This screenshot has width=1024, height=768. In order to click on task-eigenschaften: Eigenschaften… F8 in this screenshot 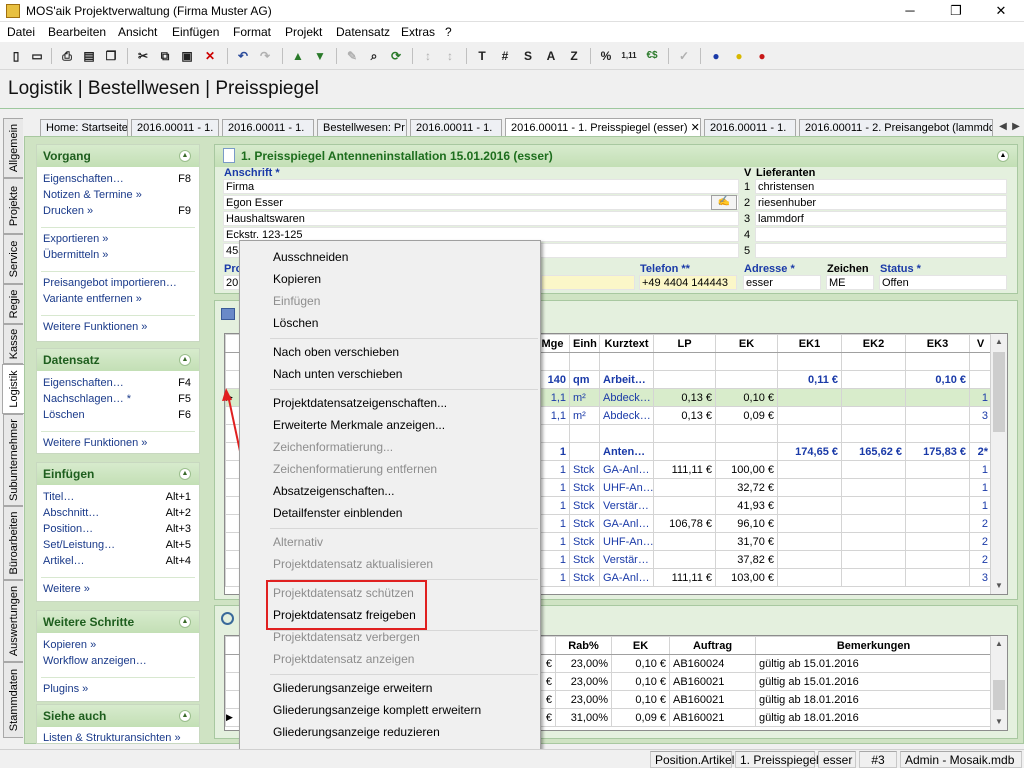, I will do `click(117, 181)`.